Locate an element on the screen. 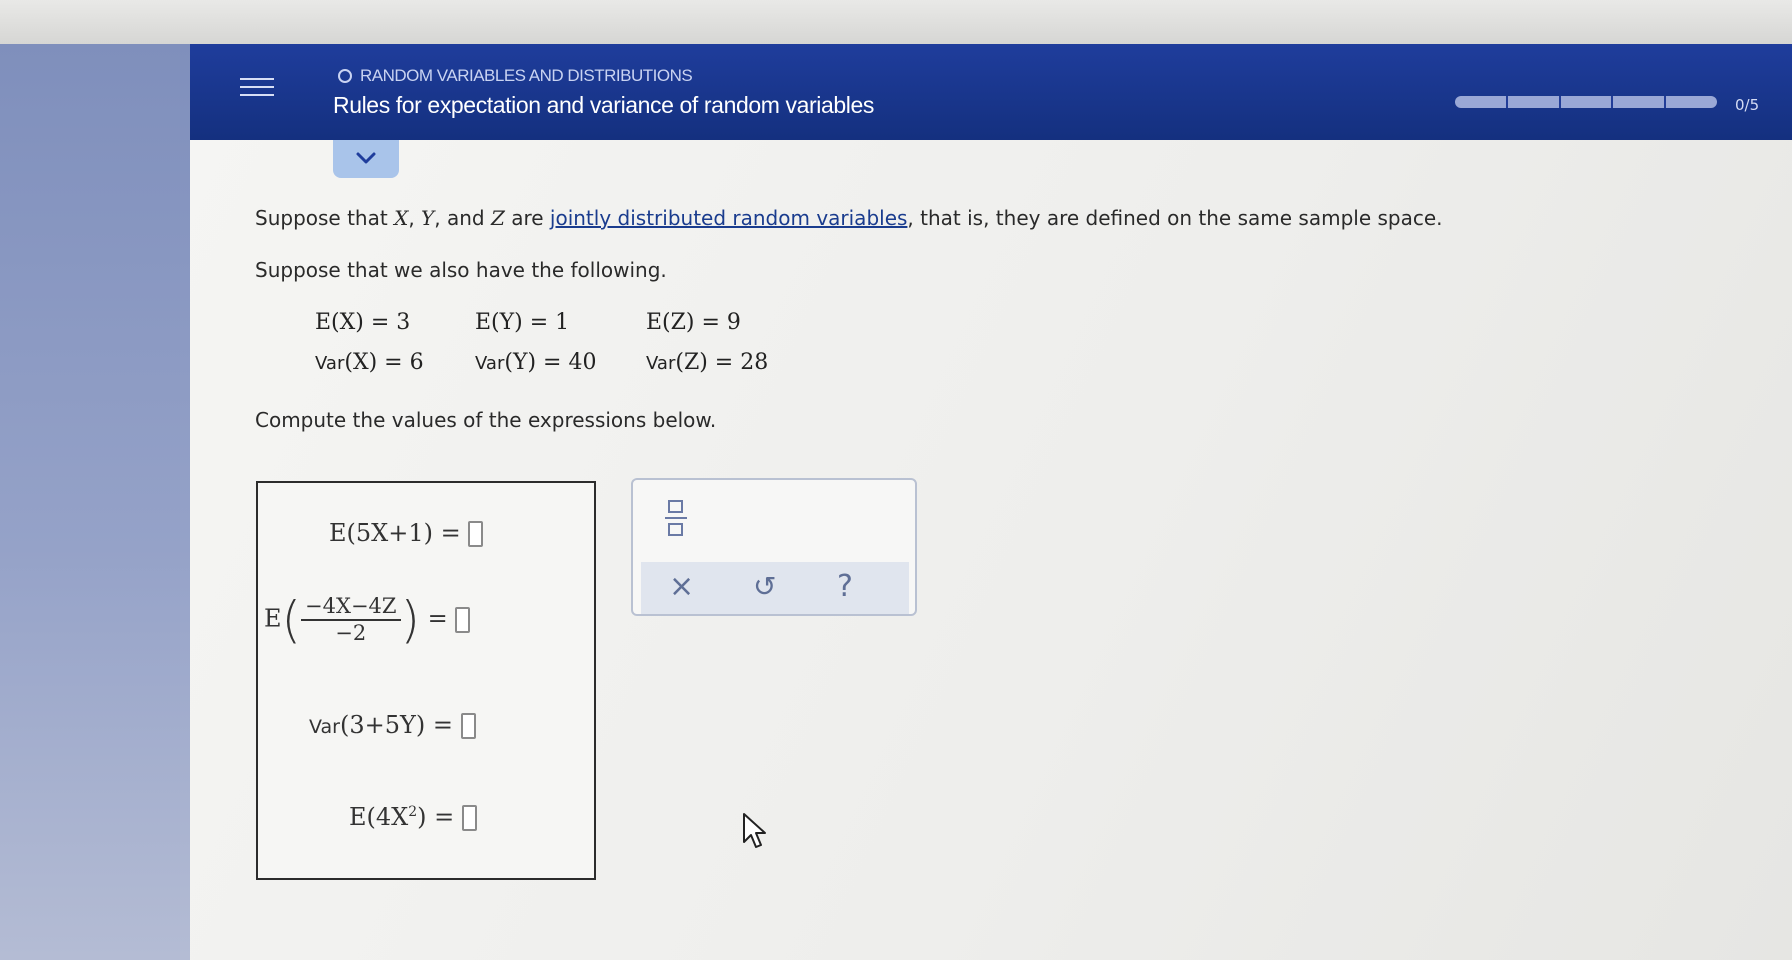 Image resolution: width=1792 pixels, height=960 pixels. undo-button: ↺ is located at coordinates (764, 587).